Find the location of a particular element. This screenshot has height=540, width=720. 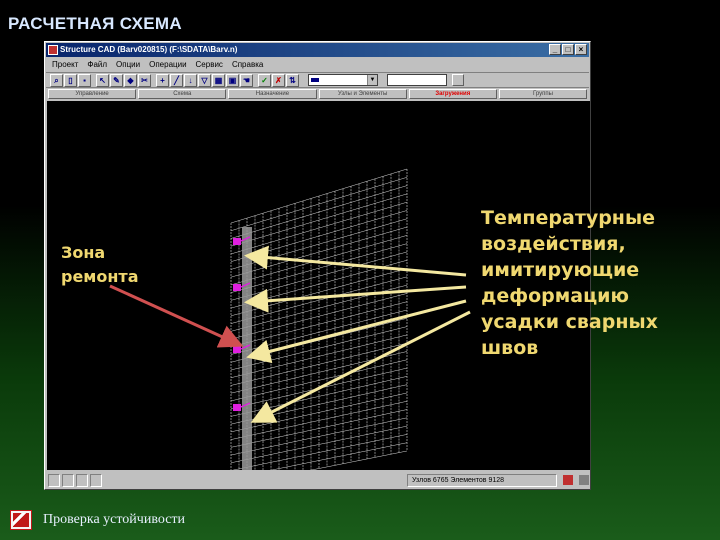

repair-zone-line: ремонта is located at coordinates (100, 276).